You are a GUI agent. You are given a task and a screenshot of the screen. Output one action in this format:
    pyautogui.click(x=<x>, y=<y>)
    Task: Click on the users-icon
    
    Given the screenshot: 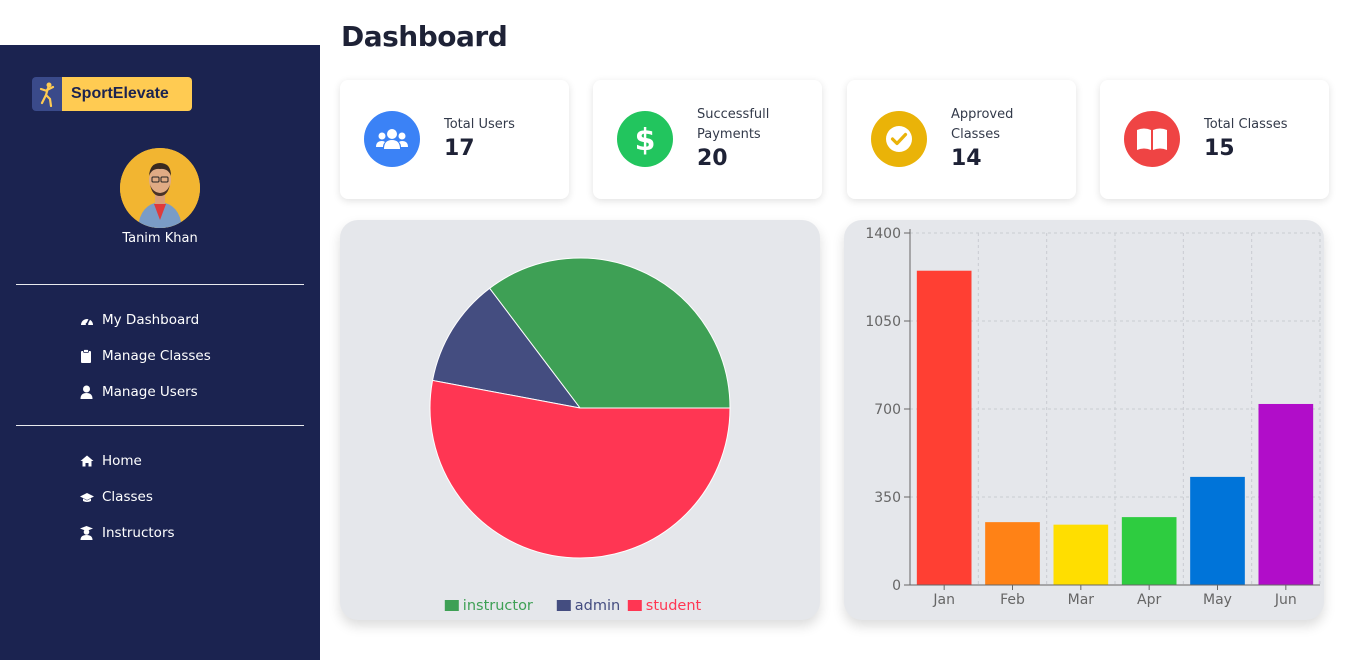 What is the action you would take?
    pyautogui.click(x=392, y=139)
    